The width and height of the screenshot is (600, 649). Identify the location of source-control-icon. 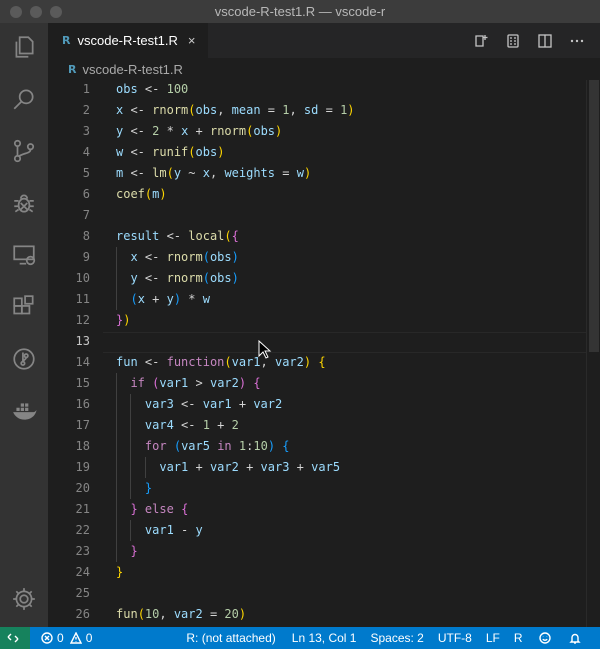
(24, 151).